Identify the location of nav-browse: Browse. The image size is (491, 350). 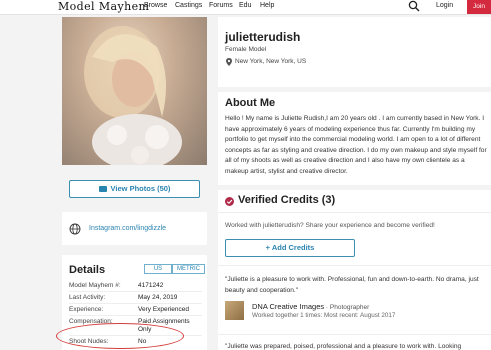
(155, 5).